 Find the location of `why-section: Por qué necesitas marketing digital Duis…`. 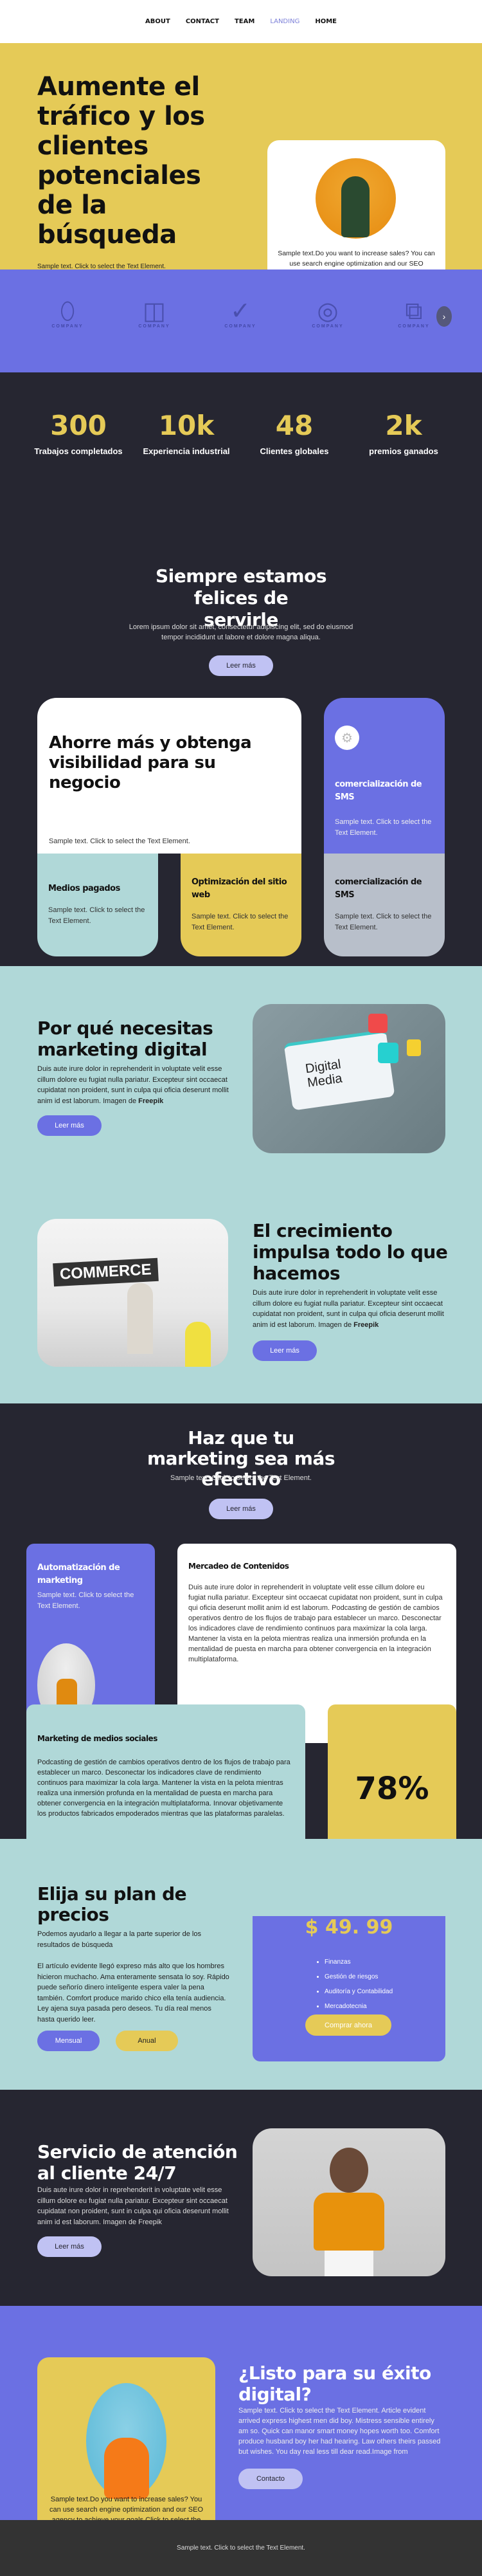

why-section: Por qué necesitas marketing digital Duis… is located at coordinates (241, 1080).